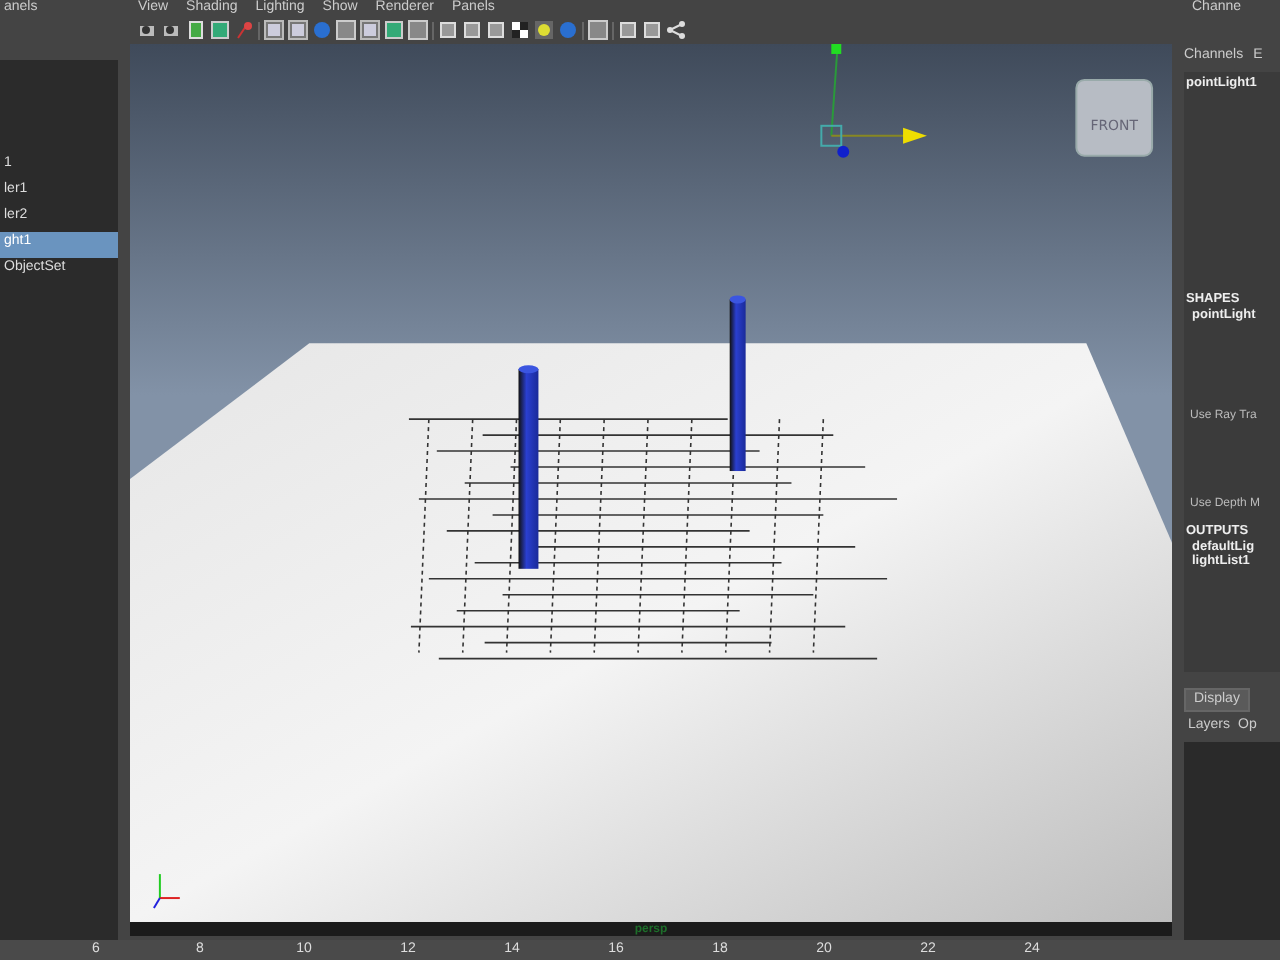 The width and height of the screenshot is (1280, 960). I want to click on axis-indicator-icon, so click(166, 891).